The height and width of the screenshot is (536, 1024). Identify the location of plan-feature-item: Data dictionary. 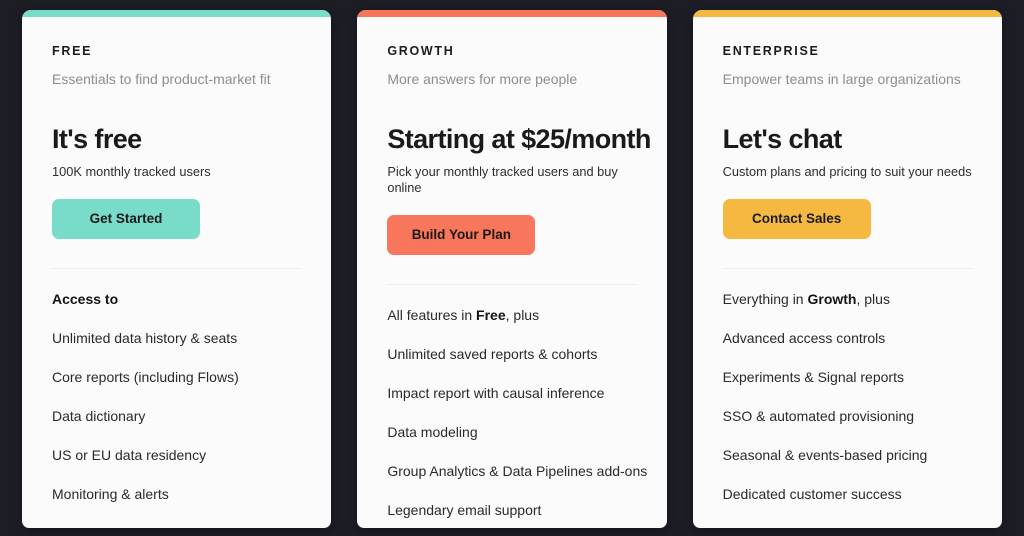
(99, 415).